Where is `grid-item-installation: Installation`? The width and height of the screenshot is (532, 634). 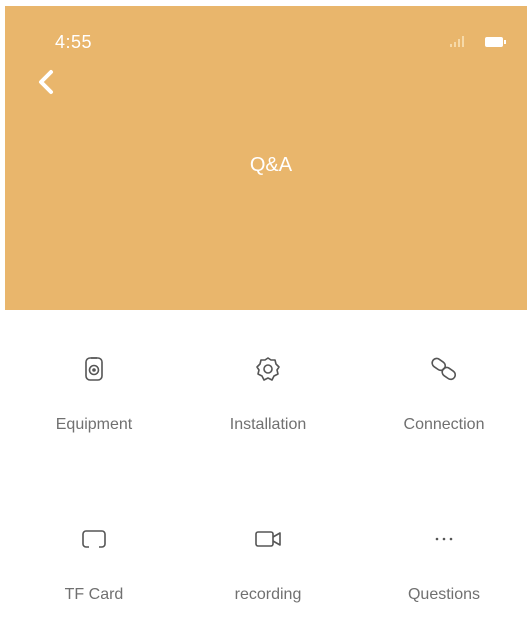
grid-item-installation: Installation is located at coordinates (268, 409).